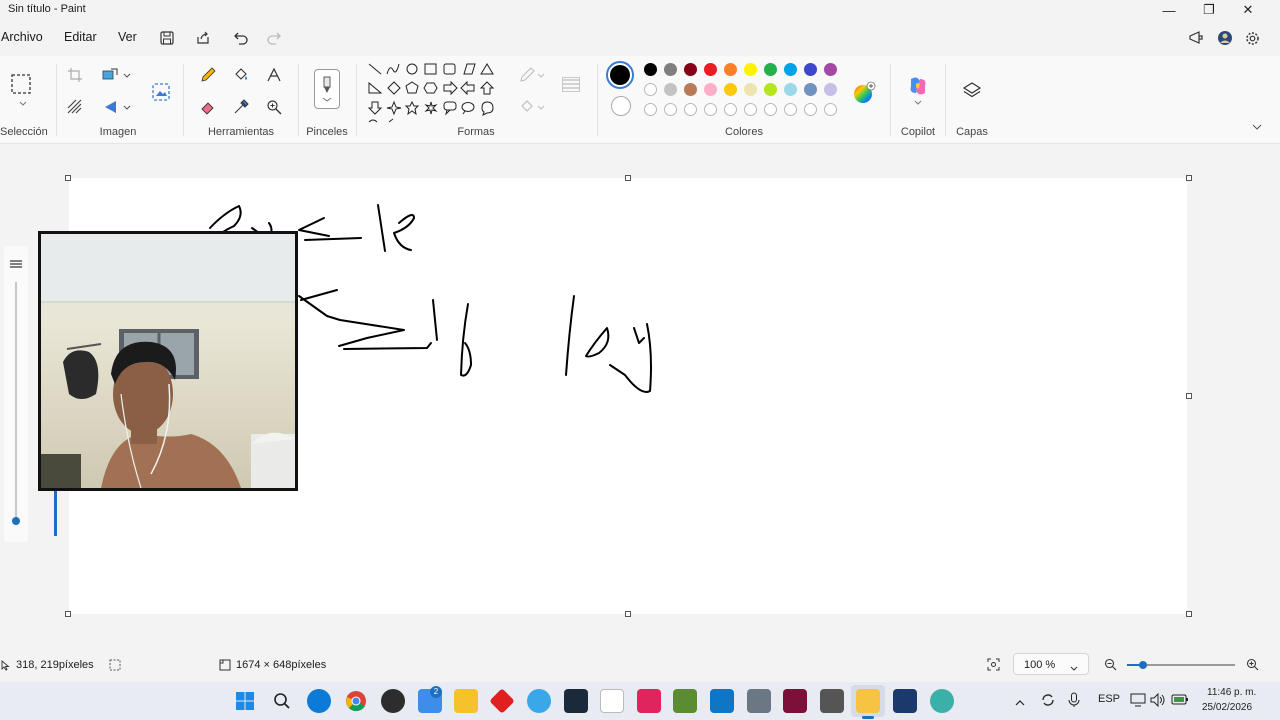 This screenshot has width=1280, height=720. Describe the element at coordinates (685, 701) in the screenshot. I see `minecraft-icon` at that location.